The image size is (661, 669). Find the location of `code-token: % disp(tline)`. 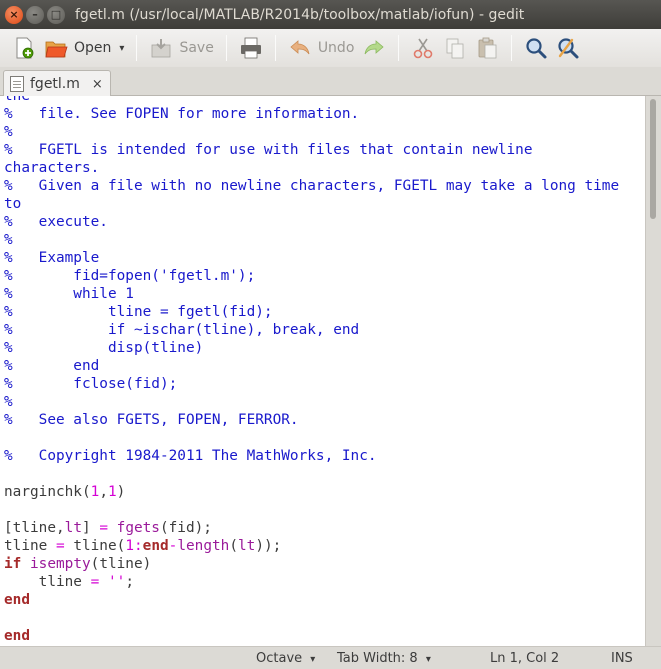

code-token: % disp(tline) is located at coordinates (104, 348).